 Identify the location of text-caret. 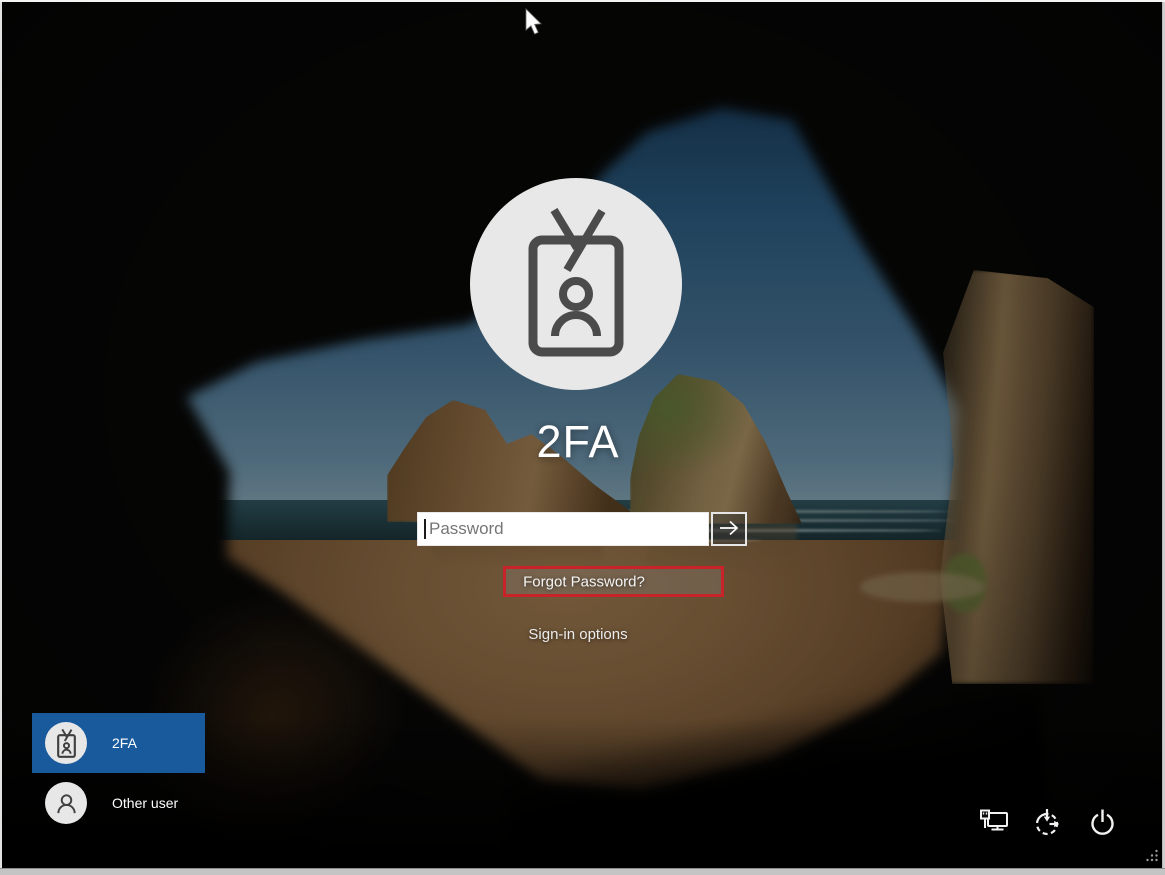
(425, 529).